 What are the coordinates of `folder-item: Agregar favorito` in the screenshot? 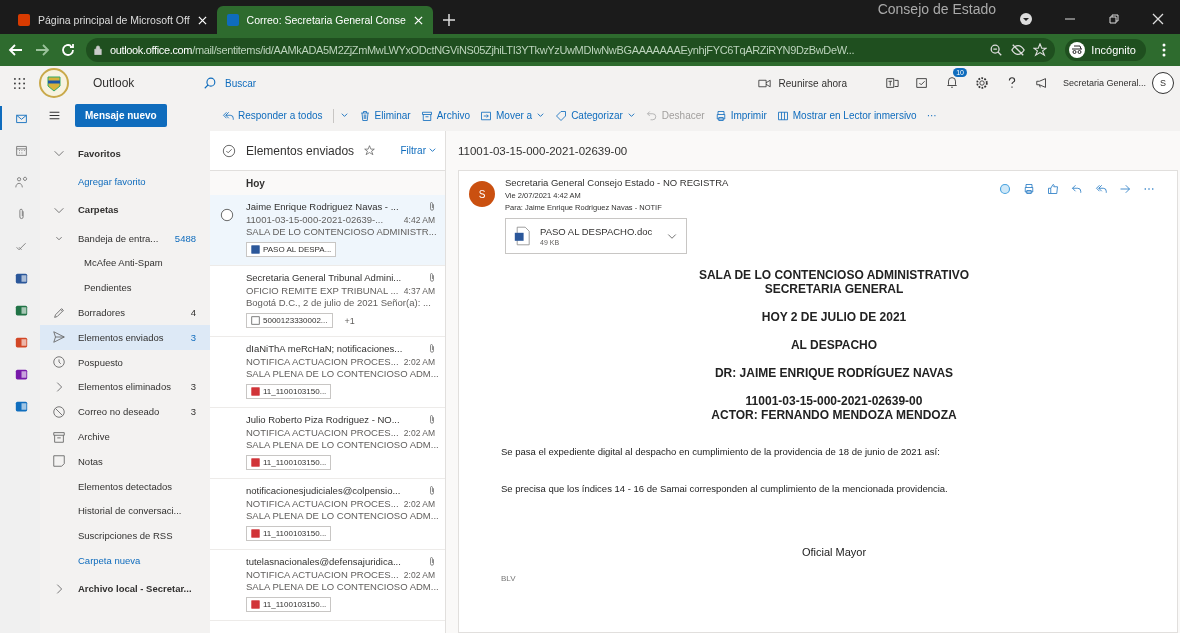 It's located at (125, 181).